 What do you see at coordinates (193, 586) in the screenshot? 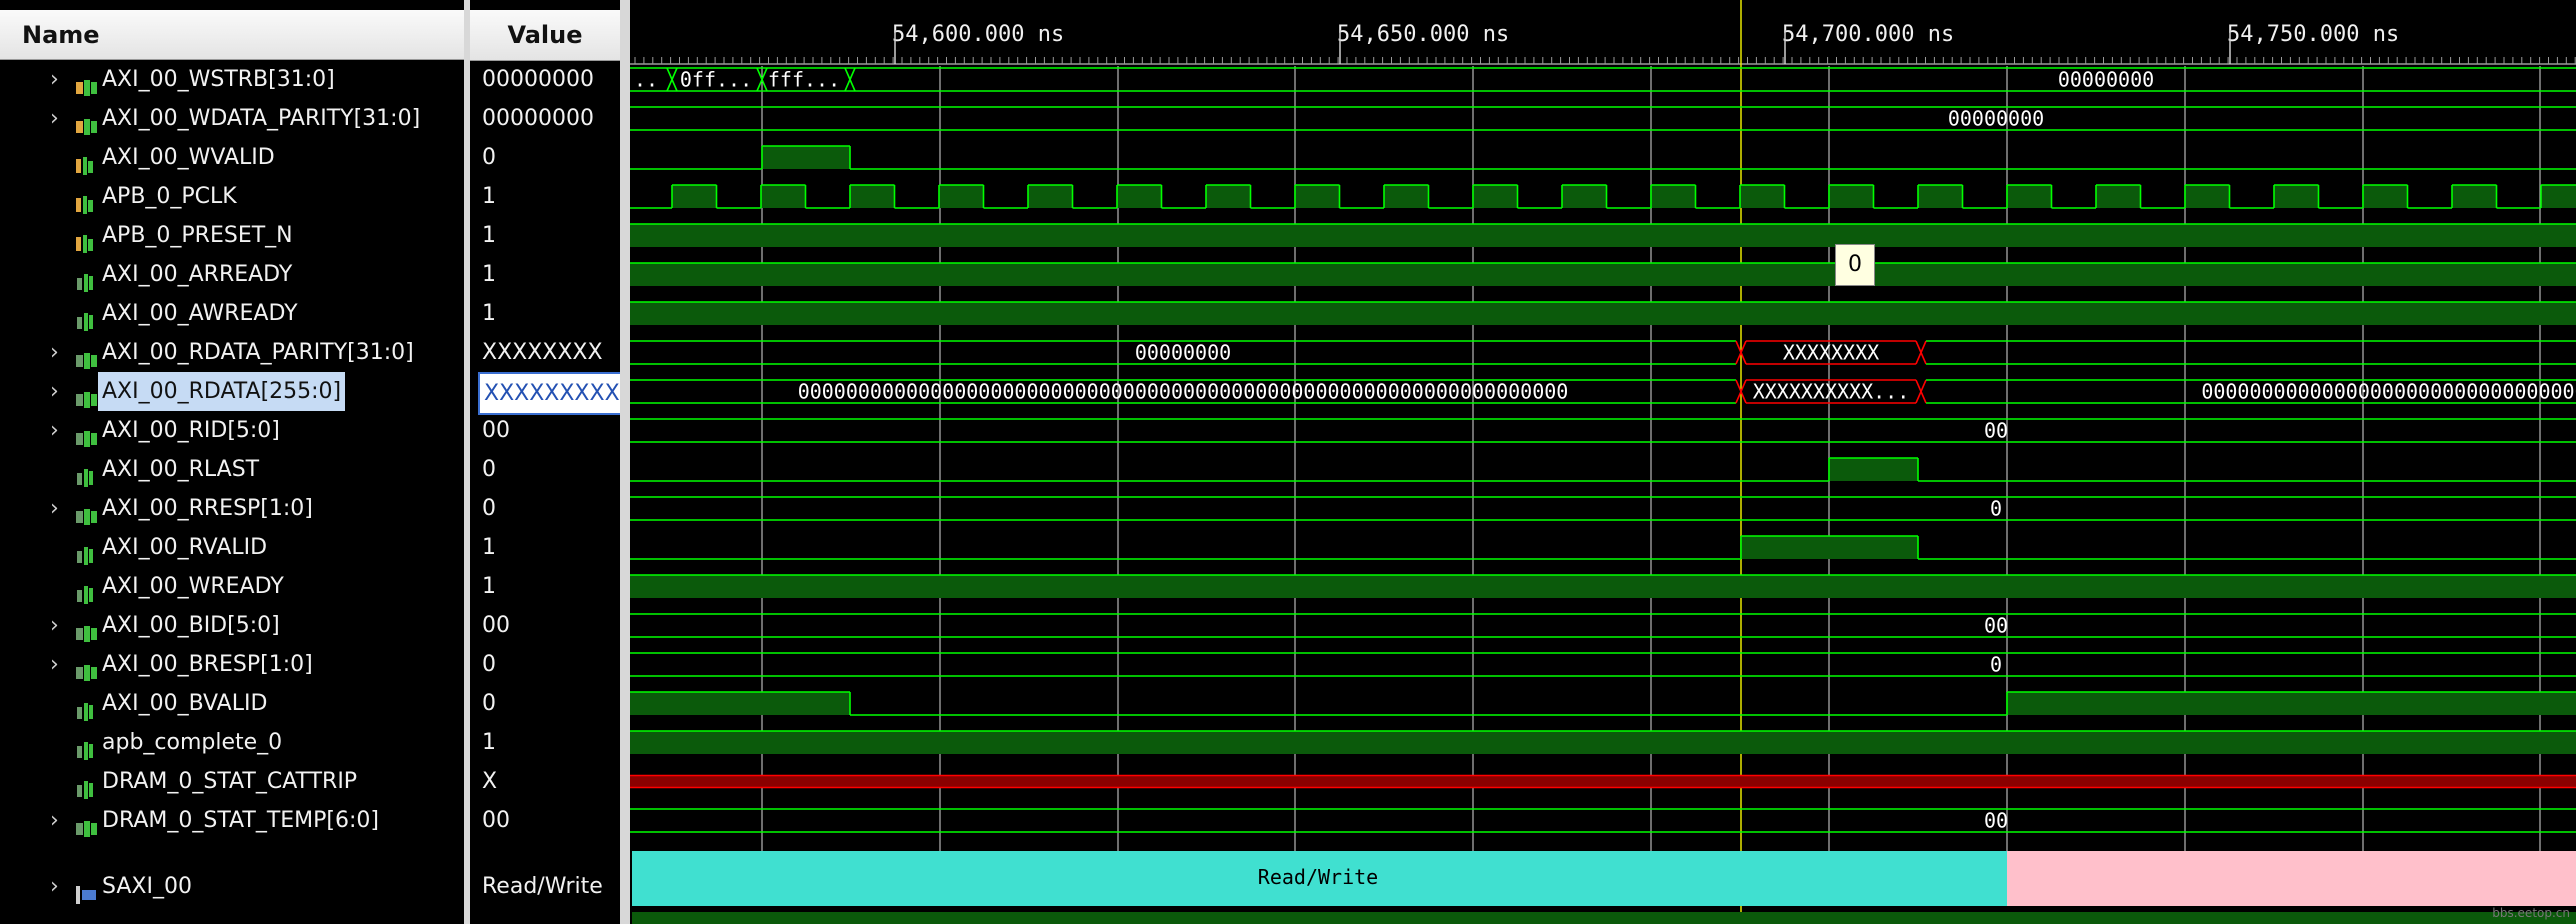
I see `signal-name: AXI_00_WREADY` at bounding box center [193, 586].